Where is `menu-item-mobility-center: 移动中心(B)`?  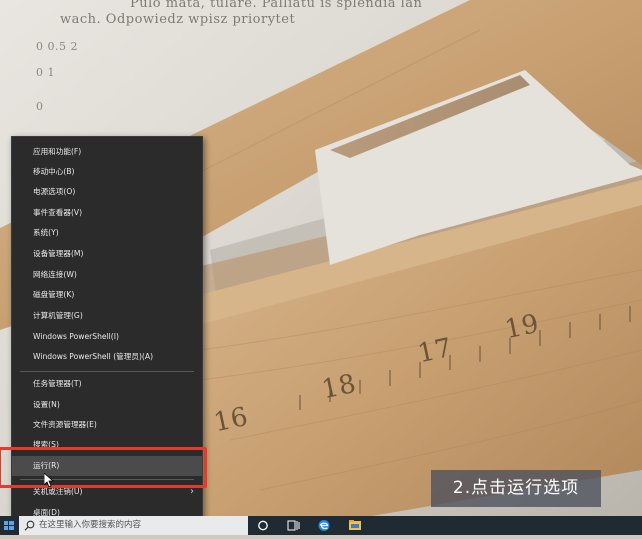 menu-item-mobility-center: 移动中心(B) is located at coordinates (107, 172).